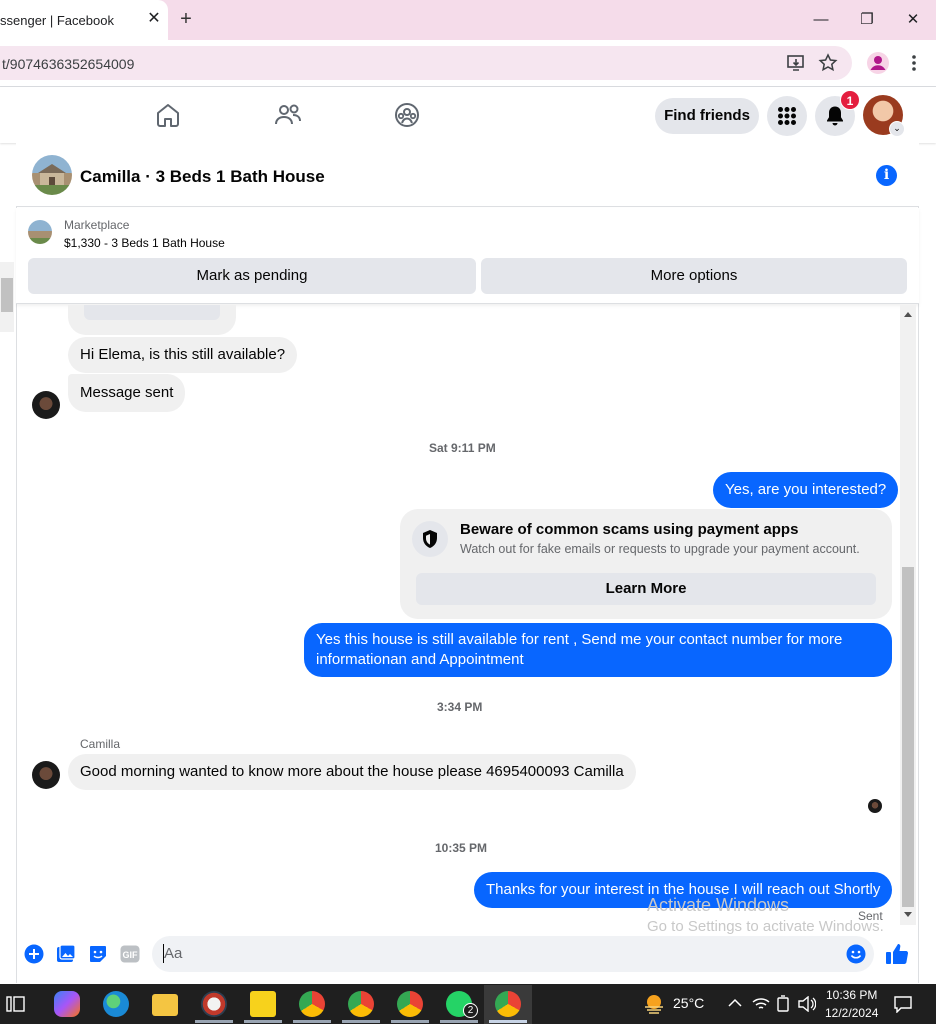  What do you see at coordinates (897, 954) in the screenshot?
I see `thumbs-up-icon` at bounding box center [897, 954].